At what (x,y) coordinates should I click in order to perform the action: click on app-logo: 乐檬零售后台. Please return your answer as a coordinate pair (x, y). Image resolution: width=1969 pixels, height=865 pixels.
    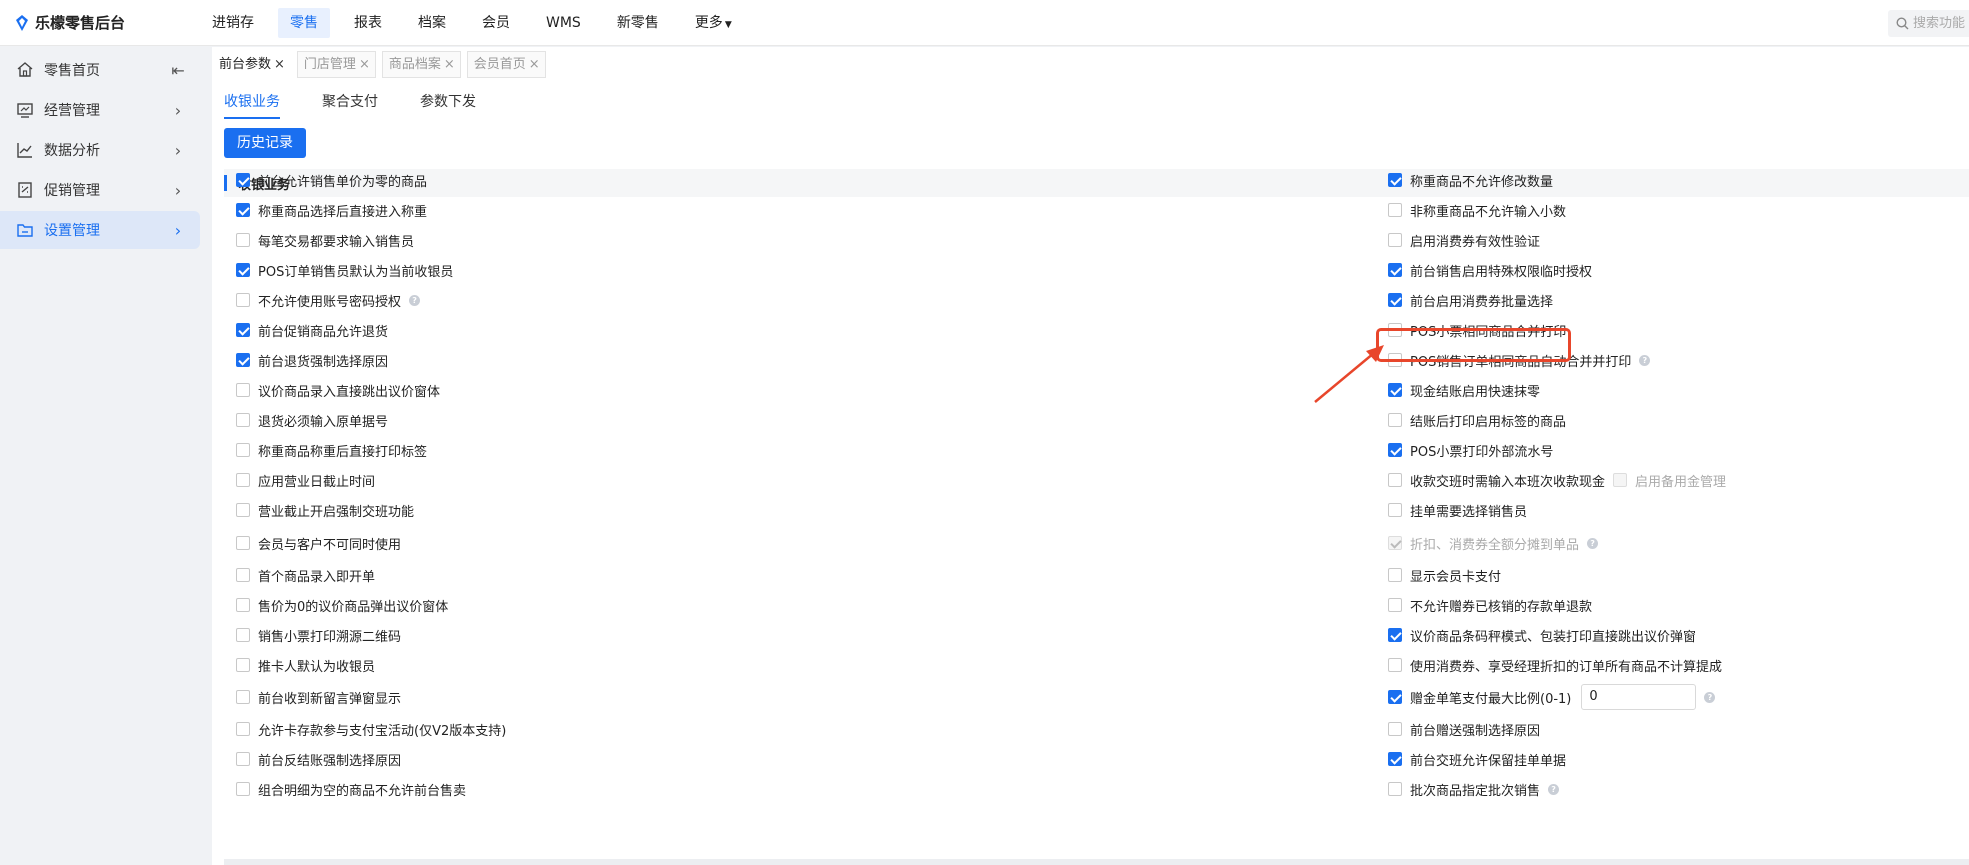
    Looking at the image, I should click on (69, 22).